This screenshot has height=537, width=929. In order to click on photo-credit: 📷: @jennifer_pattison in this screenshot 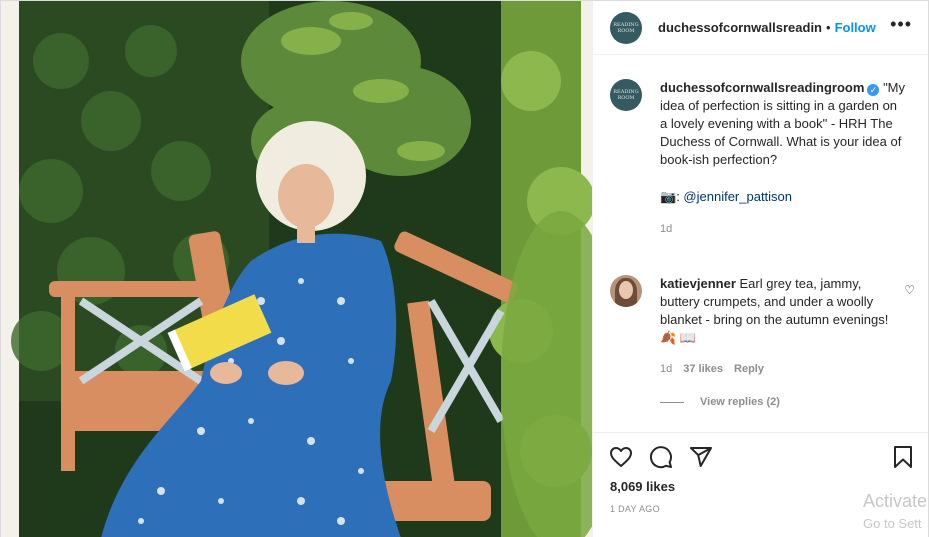, I will do `click(782, 197)`.